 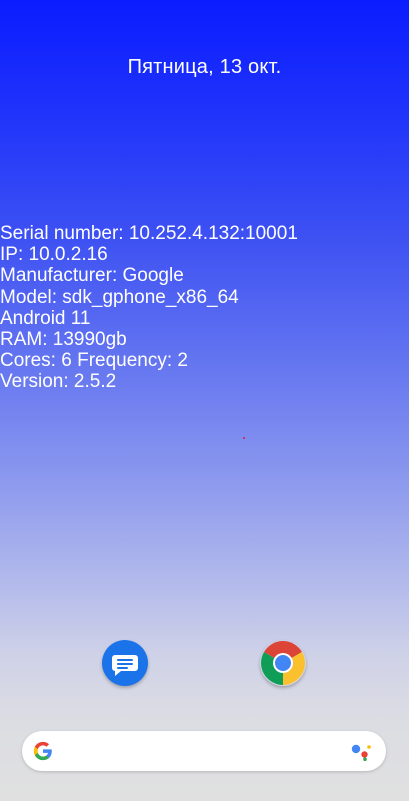 What do you see at coordinates (119, 297) in the screenshot?
I see `model-text: Model: sdk_gphone_x86_64` at bounding box center [119, 297].